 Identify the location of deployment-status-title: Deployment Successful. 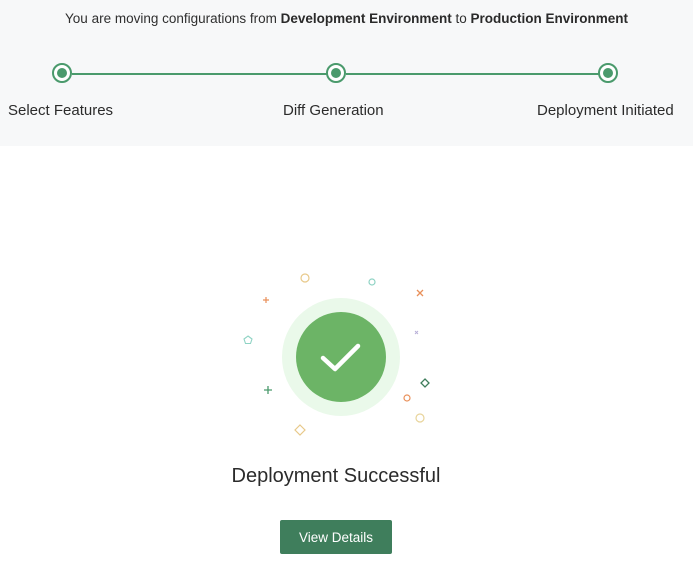
(336, 476).